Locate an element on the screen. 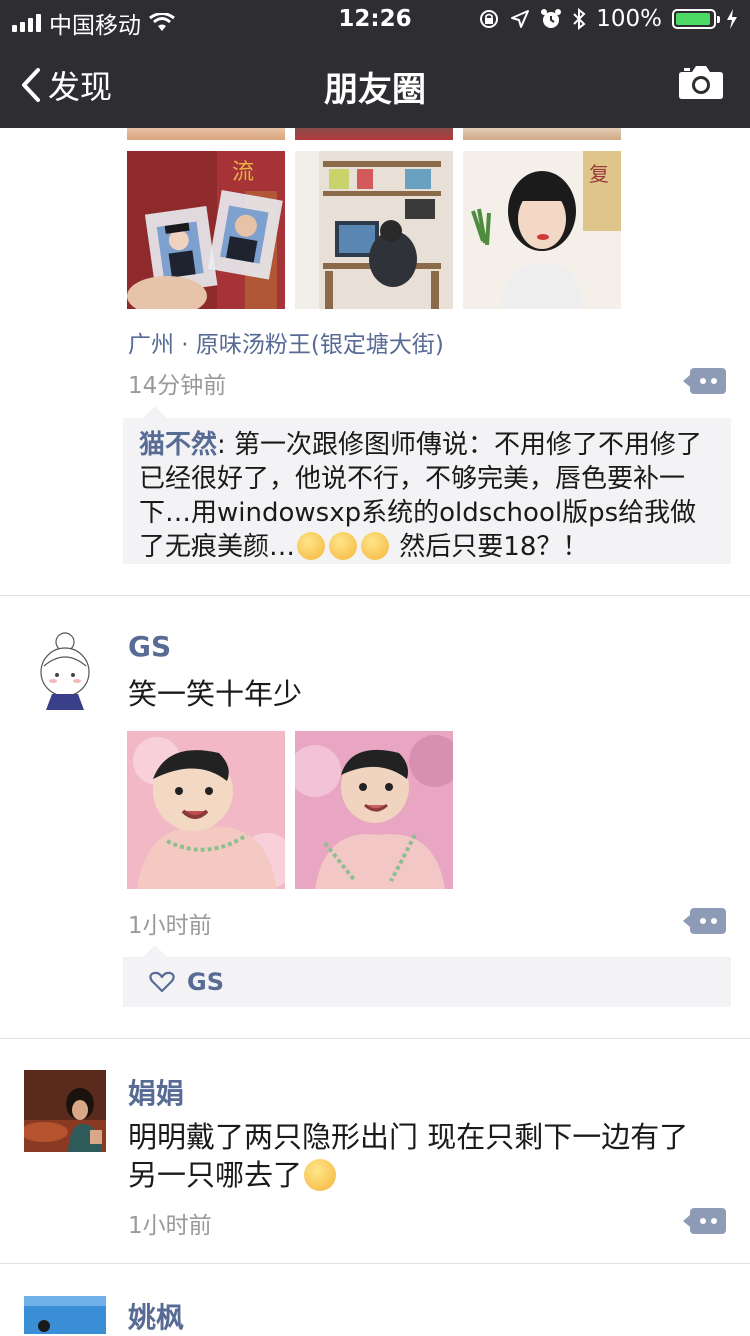 The height and width of the screenshot is (1336, 750). svg-text: 复 is located at coordinates (599, 174).